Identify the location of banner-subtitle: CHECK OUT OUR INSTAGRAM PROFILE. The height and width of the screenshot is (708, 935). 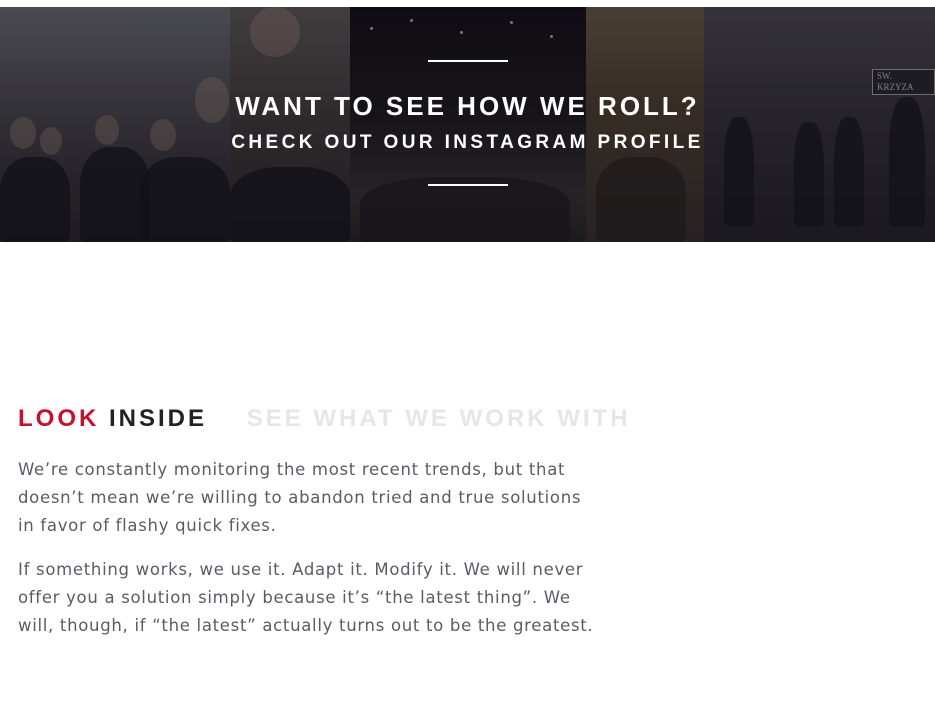
(467, 143).